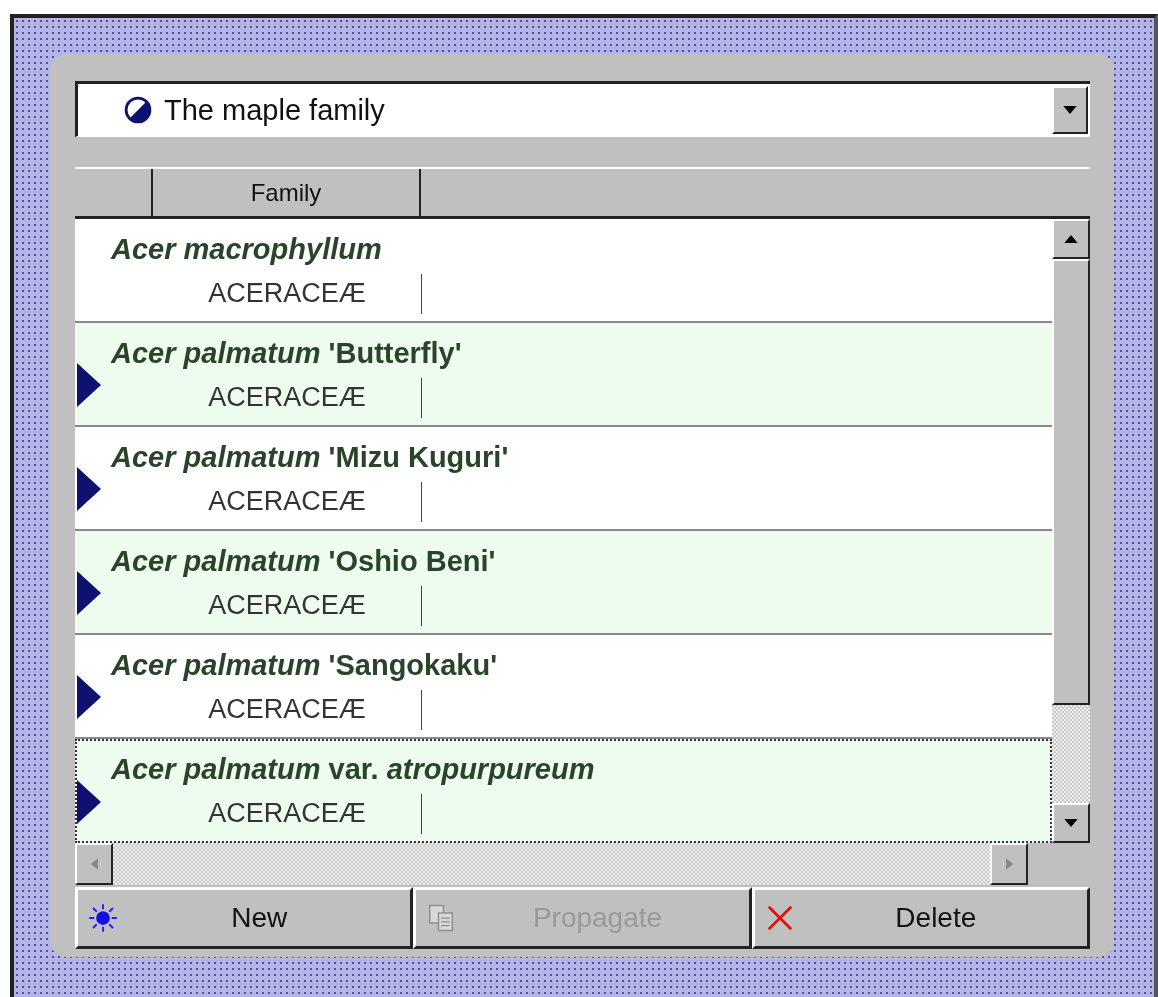 The width and height of the screenshot is (1158, 997). I want to click on horizontal-scrollbar, so click(551, 864).